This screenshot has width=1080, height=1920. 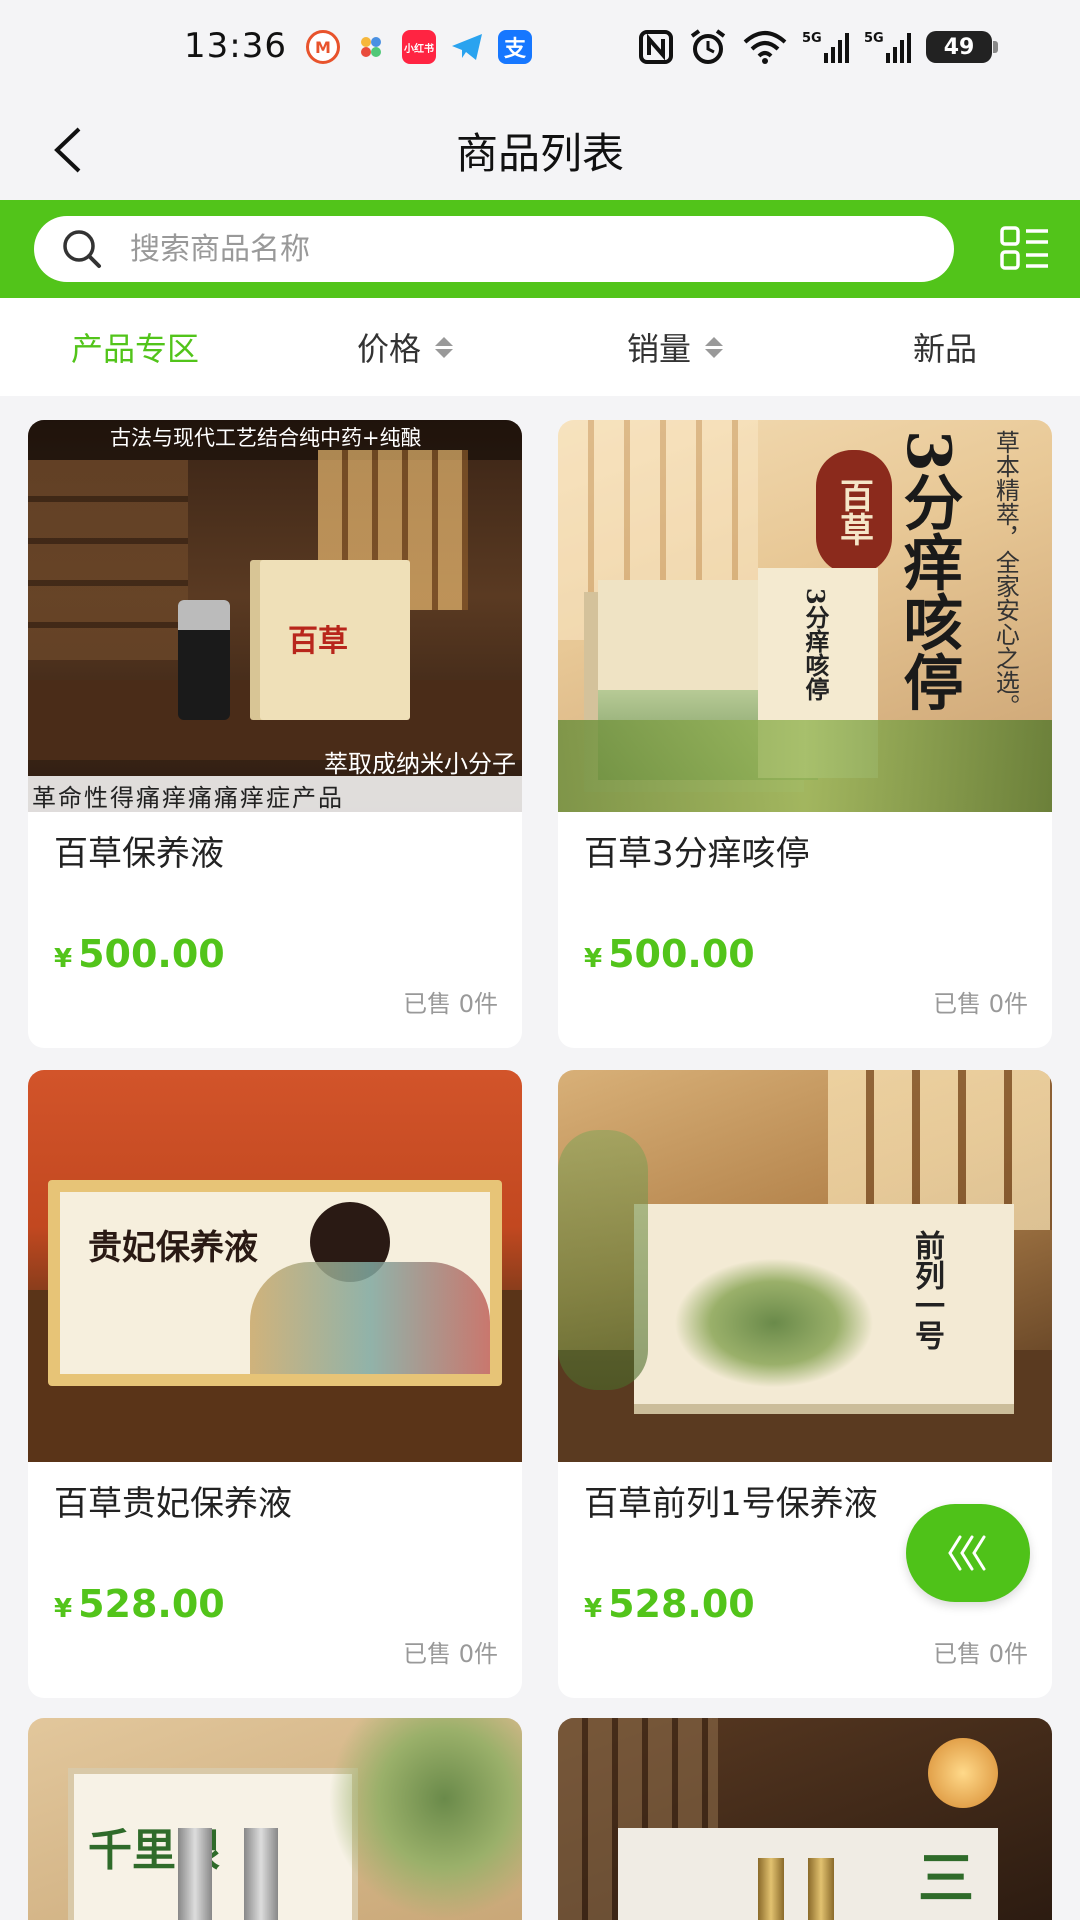 I want to click on tab-label: 销量, so click(x=658, y=349).